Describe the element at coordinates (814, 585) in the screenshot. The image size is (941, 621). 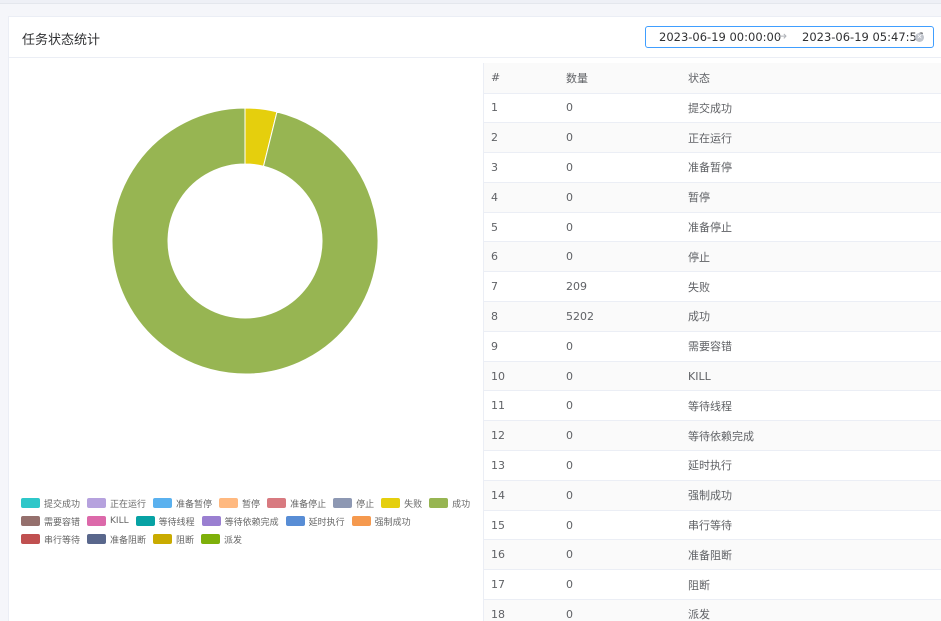
I see `row-status: 阻断` at that location.